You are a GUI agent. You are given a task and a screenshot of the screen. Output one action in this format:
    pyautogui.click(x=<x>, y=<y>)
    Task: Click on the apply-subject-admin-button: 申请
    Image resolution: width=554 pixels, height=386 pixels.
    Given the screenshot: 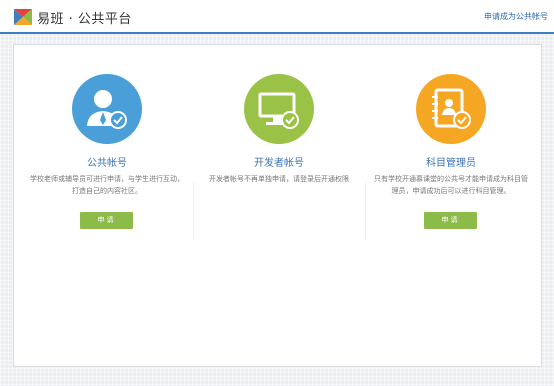 What is the action you would take?
    pyautogui.click(x=450, y=220)
    